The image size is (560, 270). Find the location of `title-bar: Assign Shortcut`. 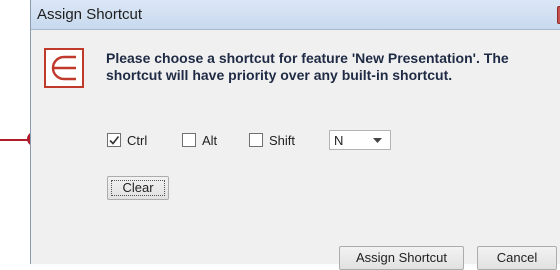

title-bar: Assign Shortcut is located at coordinates (295, 15).